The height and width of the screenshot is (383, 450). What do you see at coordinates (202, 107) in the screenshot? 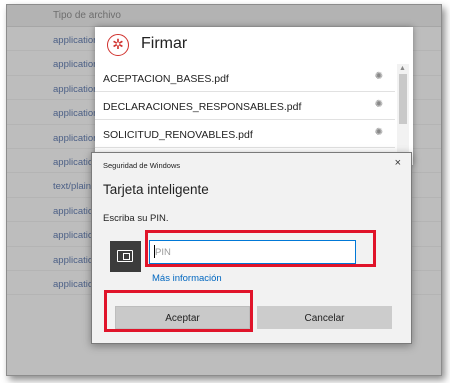
I see `file-name: DECLARACIONES_RESPONSABLES.pdf` at bounding box center [202, 107].